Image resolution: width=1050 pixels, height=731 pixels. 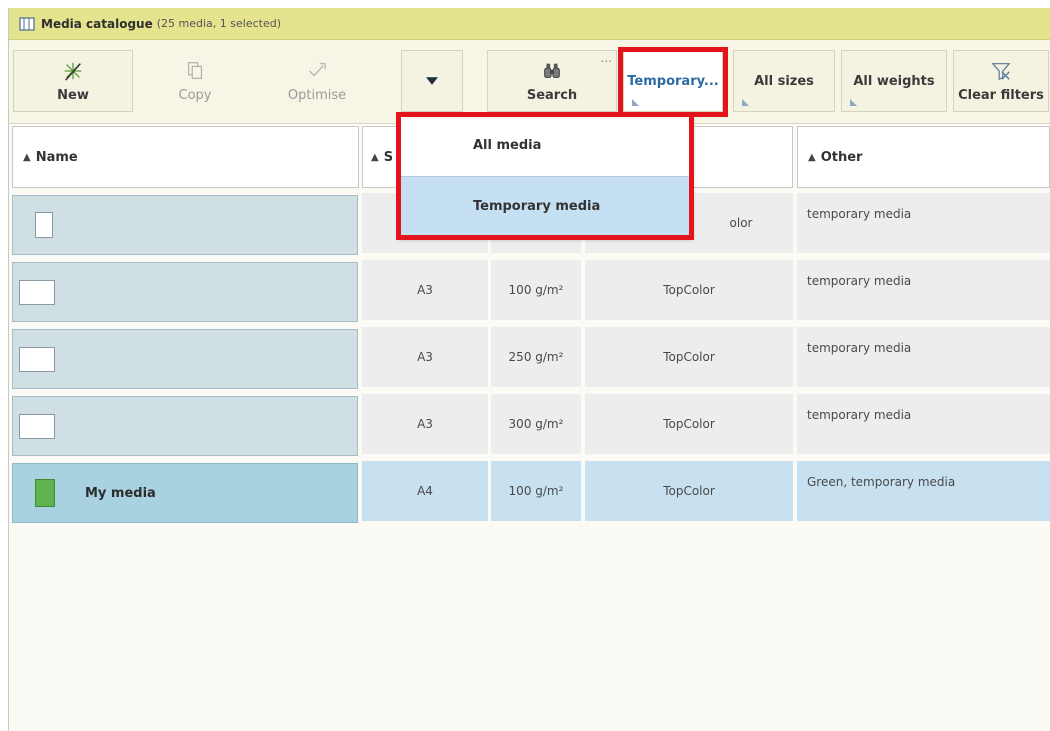 What do you see at coordinates (552, 95) in the screenshot?
I see `search-label: Search` at bounding box center [552, 95].